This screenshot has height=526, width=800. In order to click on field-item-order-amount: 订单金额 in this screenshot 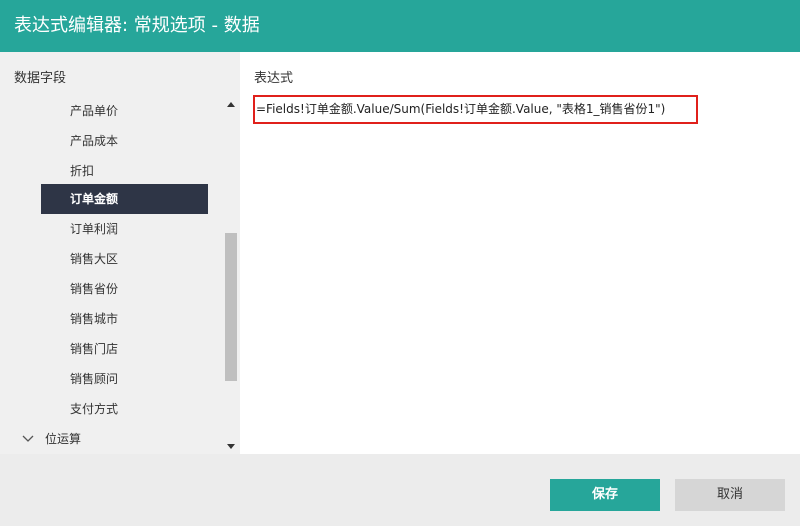, I will do `click(124, 199)`.